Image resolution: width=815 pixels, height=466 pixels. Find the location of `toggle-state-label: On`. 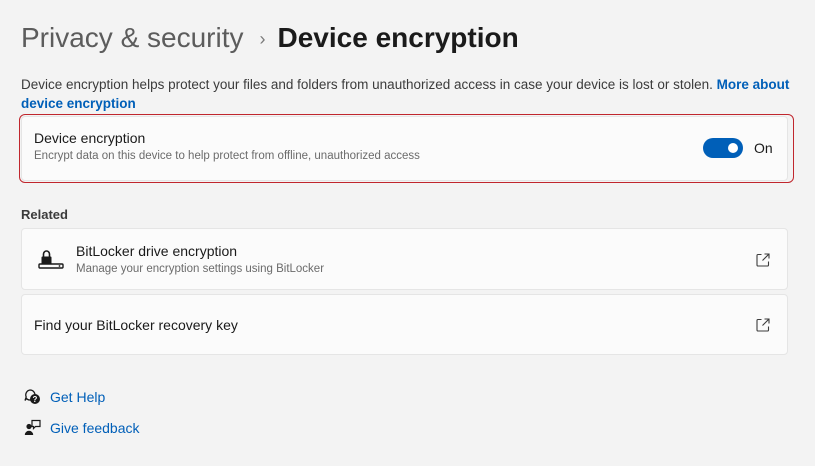

toggle-state-label: On is located at coordinates (763, 148).